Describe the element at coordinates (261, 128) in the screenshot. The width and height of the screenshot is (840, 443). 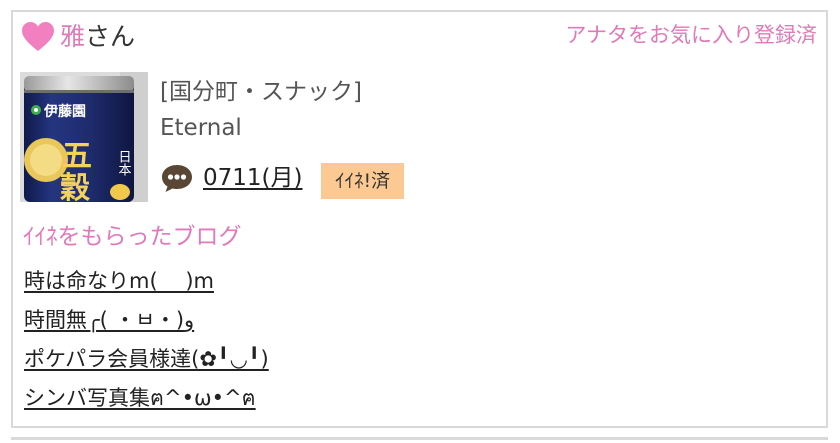
I see `shop-name: Eternal` at that location.